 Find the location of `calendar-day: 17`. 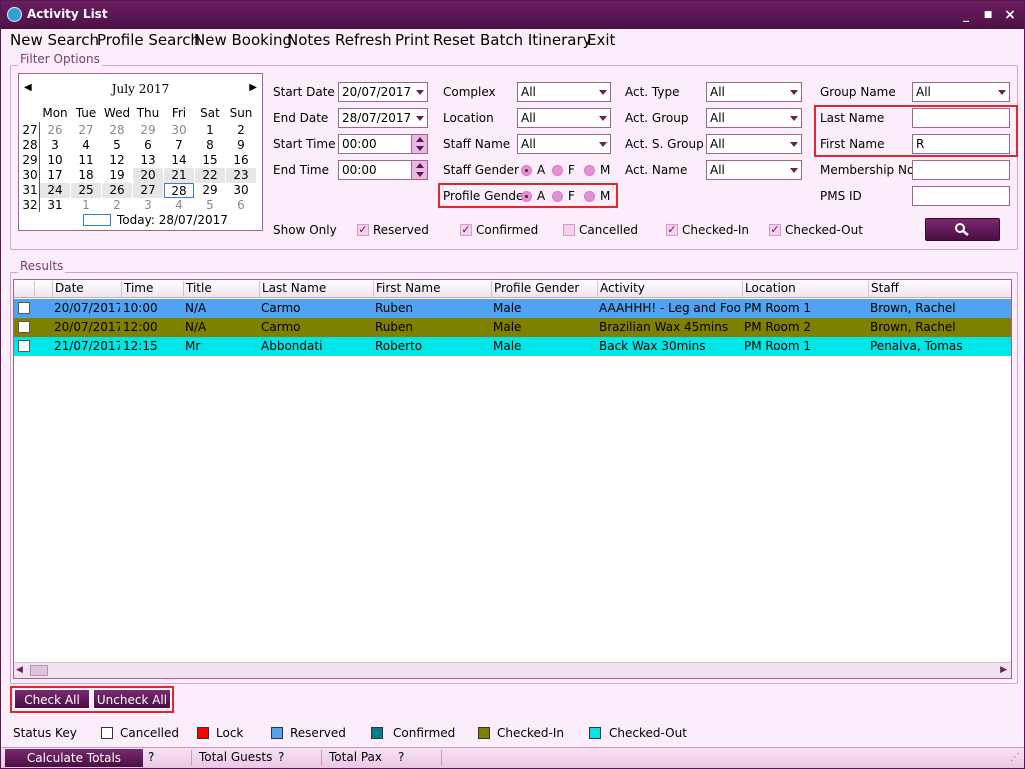

calendar-day: 17 is located at coordinates (55, 175).